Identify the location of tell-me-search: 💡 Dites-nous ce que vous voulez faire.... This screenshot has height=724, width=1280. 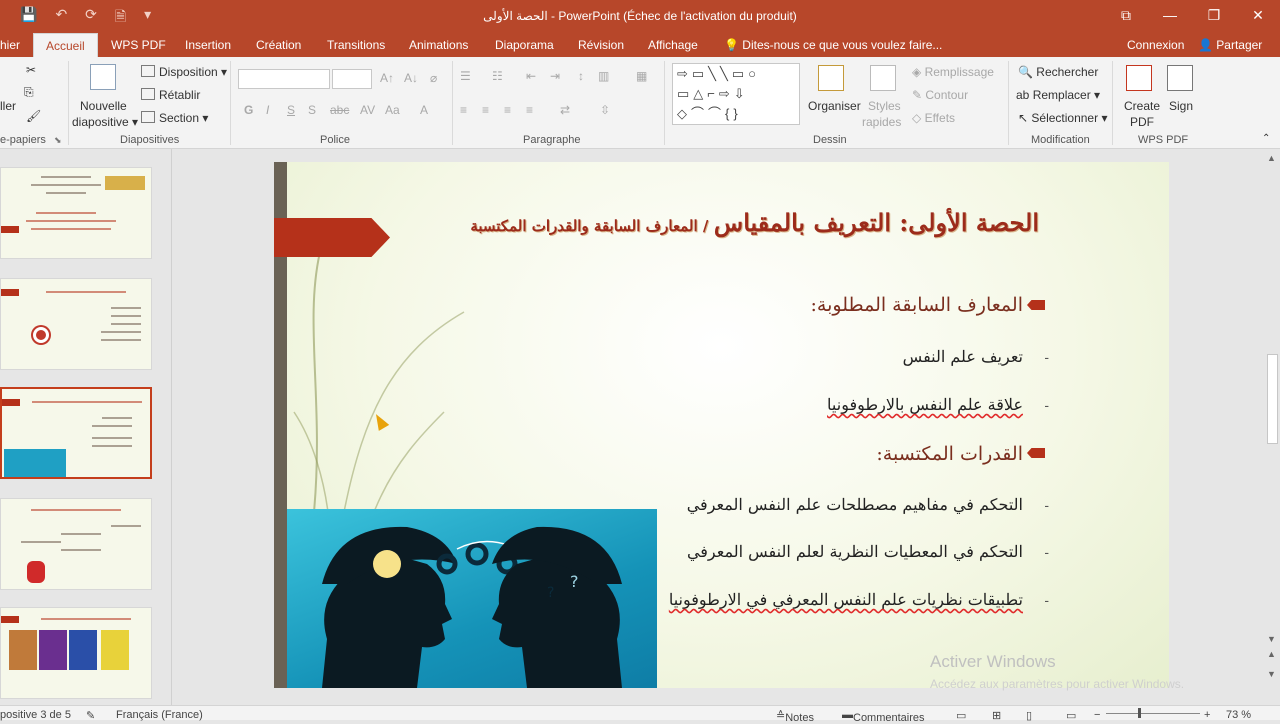
(833, 45).